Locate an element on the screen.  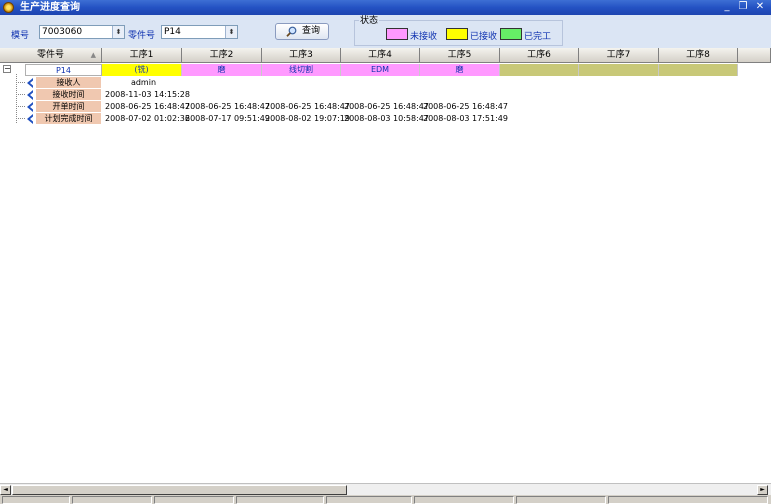
mold-combo: 7003060 ⬍ is located at coordinates (82, 32).